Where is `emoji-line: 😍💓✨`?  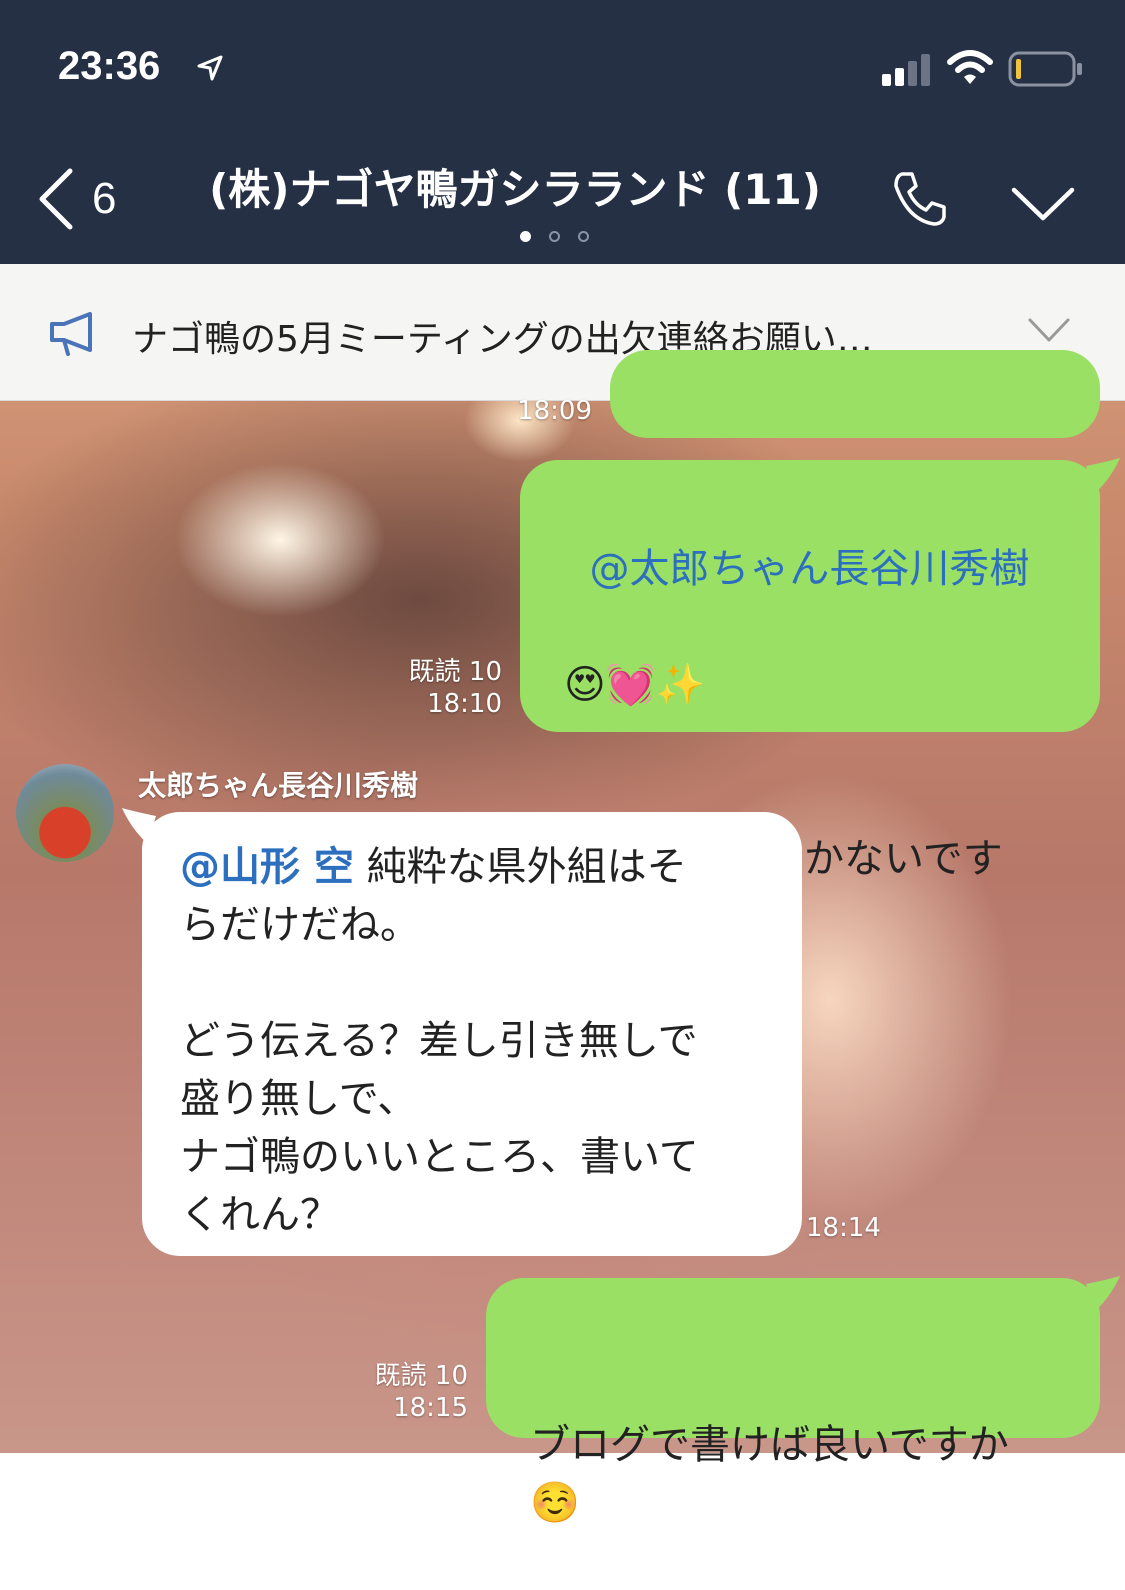 emoji-line: 😍💓✨ is located at coordinates (635, 685).